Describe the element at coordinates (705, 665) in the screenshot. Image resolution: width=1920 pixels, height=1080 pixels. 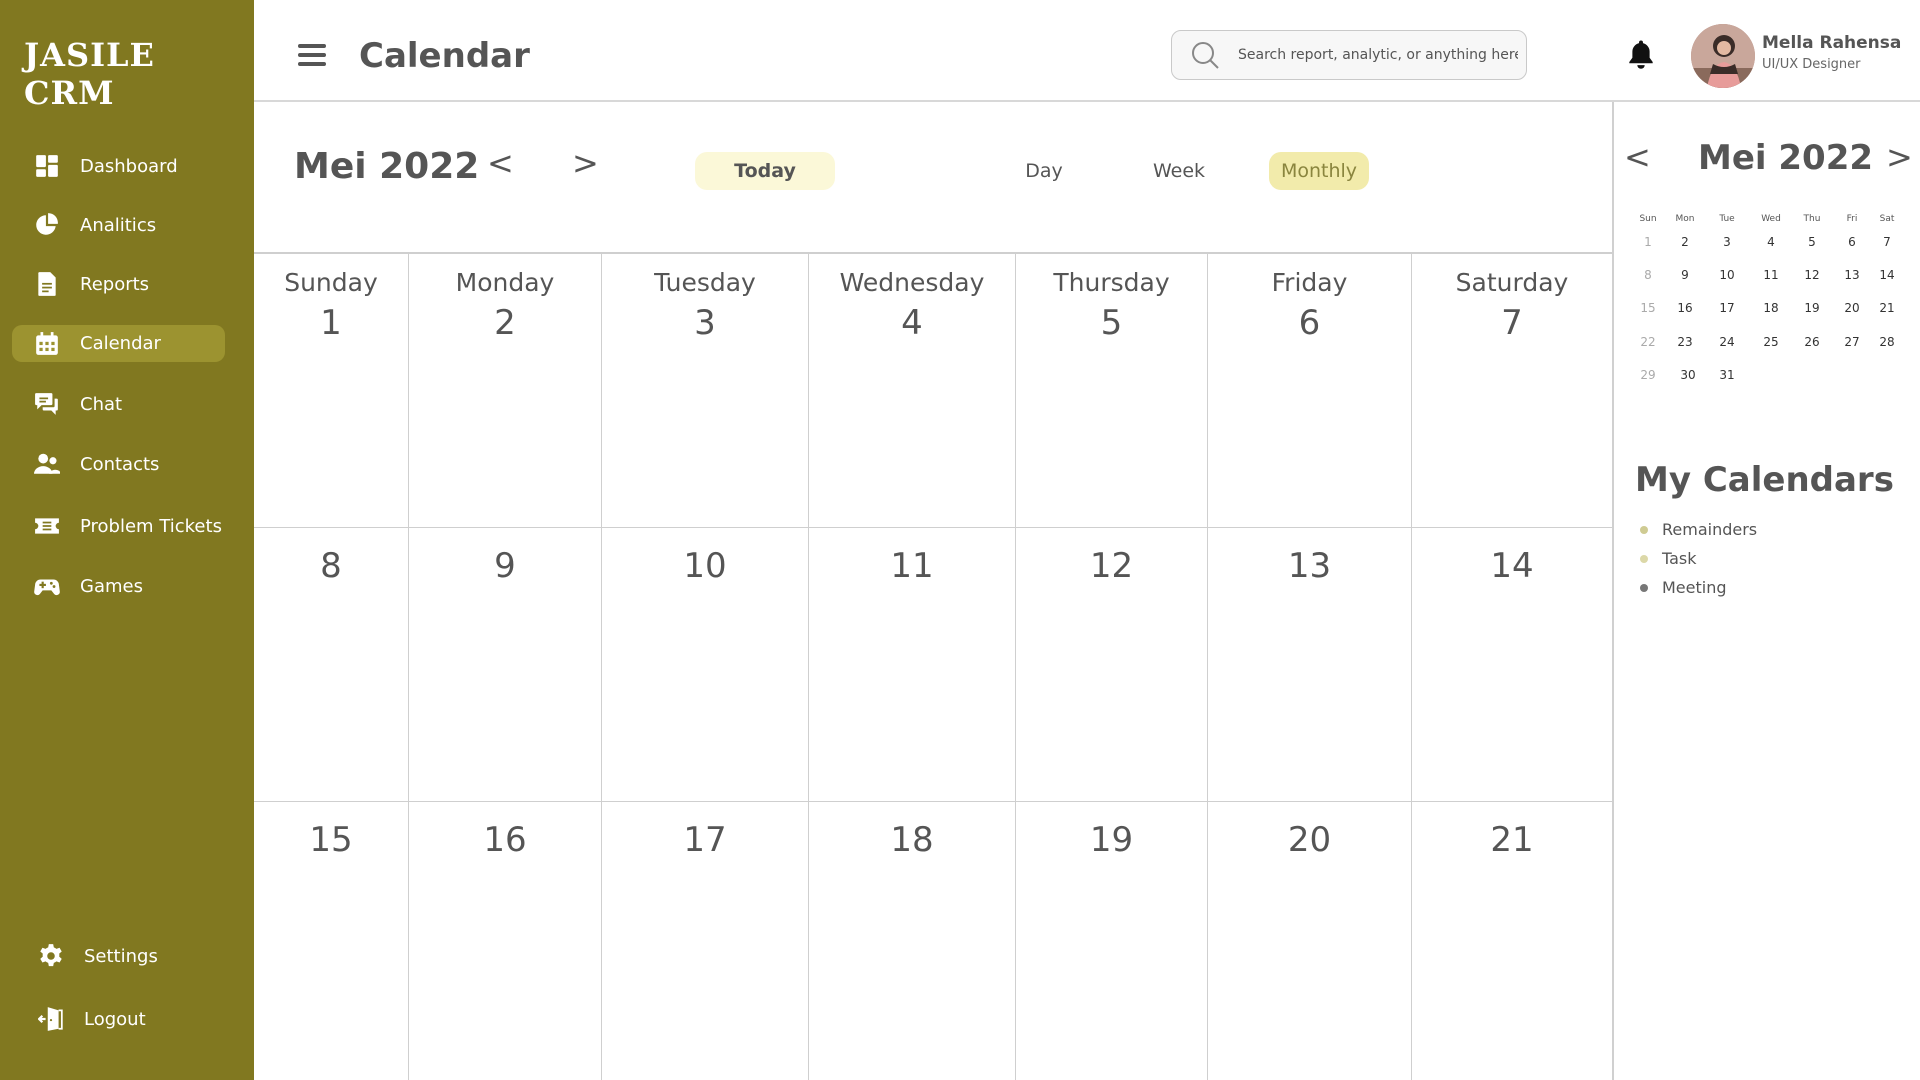
I see `calendar-day-cell: 10` at that location.